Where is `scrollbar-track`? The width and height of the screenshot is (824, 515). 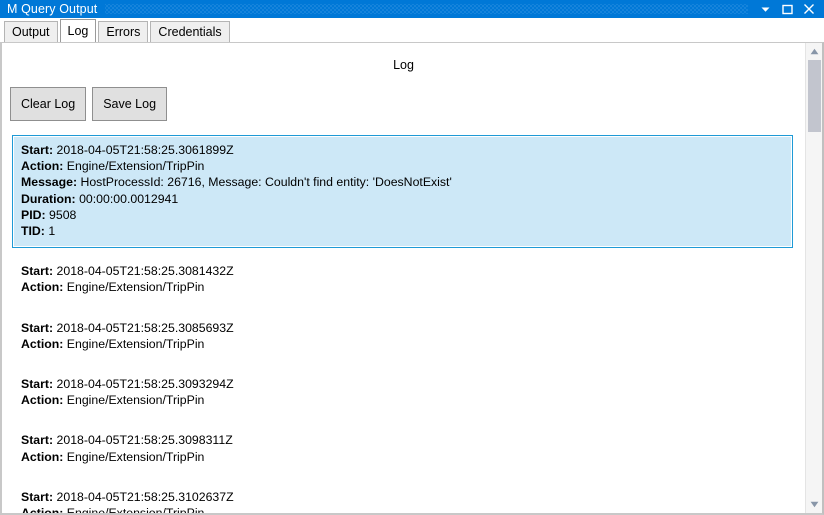
scrollbar-track is located at coordinates (814, 278).